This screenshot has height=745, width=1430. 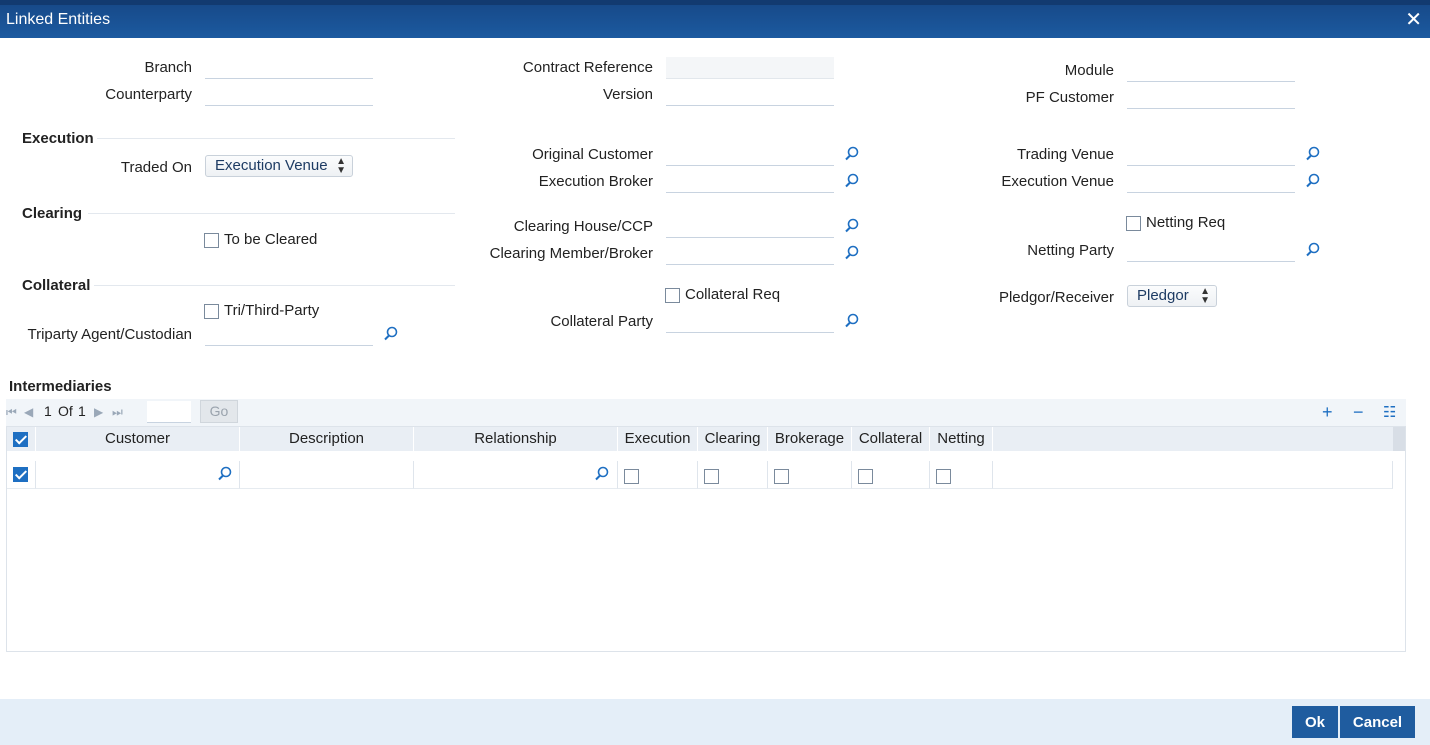 I want to click on relationship-cell, so click(x=516, y=475).